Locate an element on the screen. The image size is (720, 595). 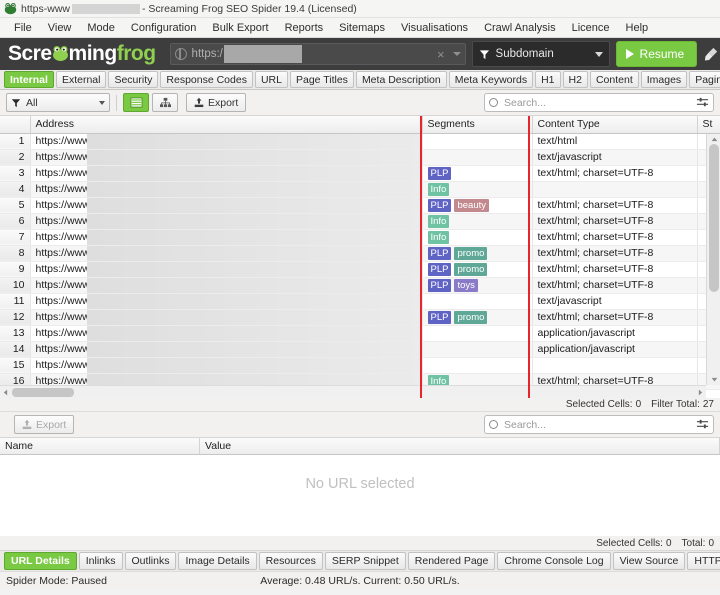
url-history-chevron-down-icon is located at coordinates (456, 54).